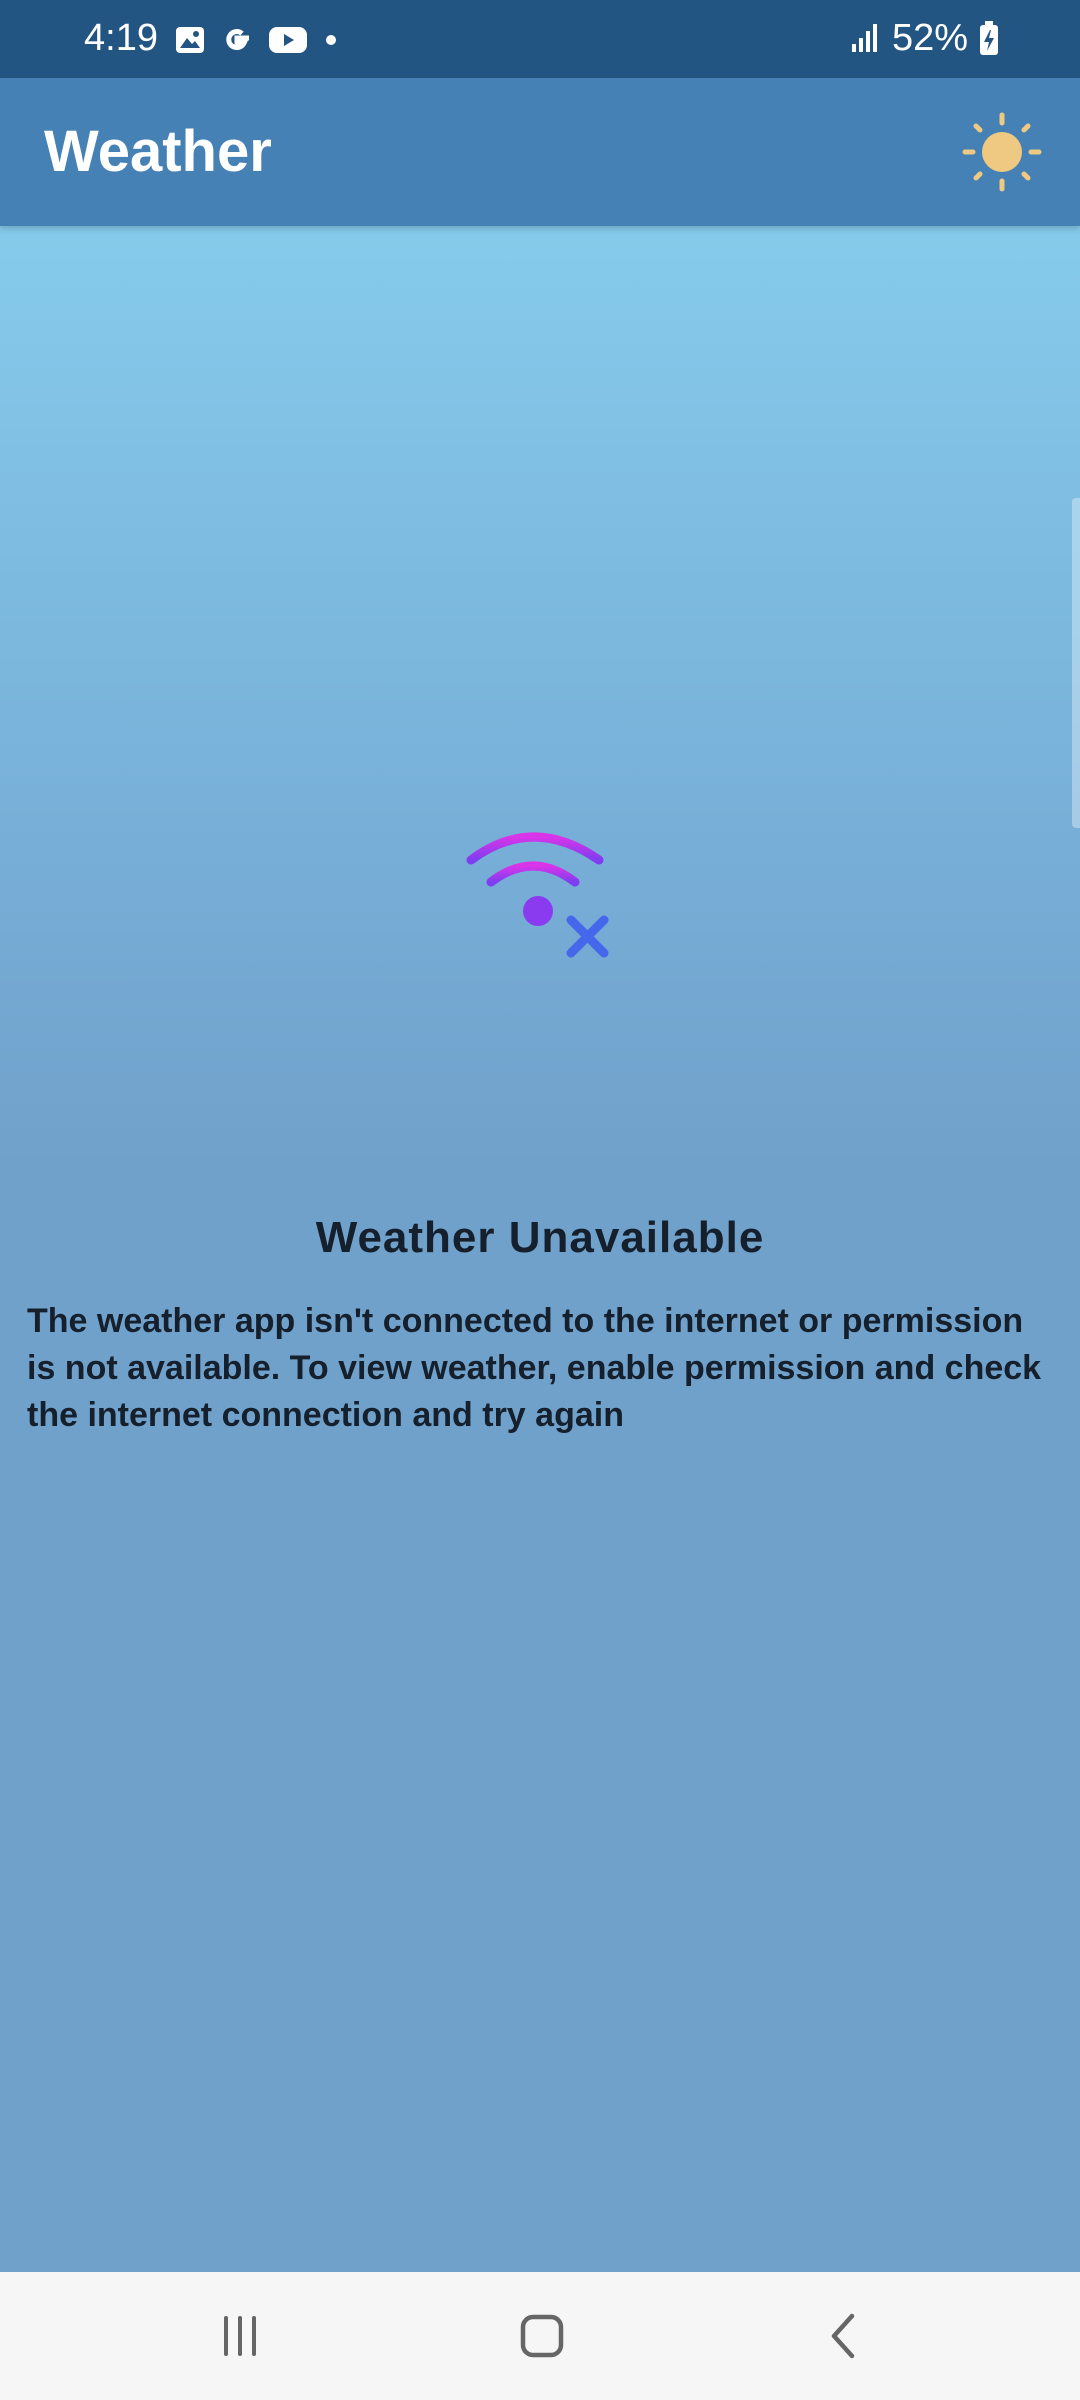  Describe the element at coordinates (331, 40) in the screenshot. I see `dot-icon` at that location.